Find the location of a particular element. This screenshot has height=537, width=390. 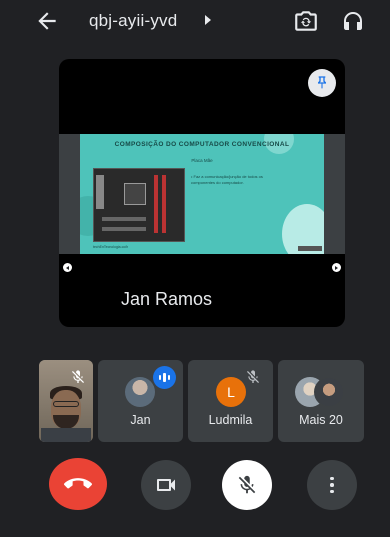

switch-camera-button is located at coordinates (306, 21).